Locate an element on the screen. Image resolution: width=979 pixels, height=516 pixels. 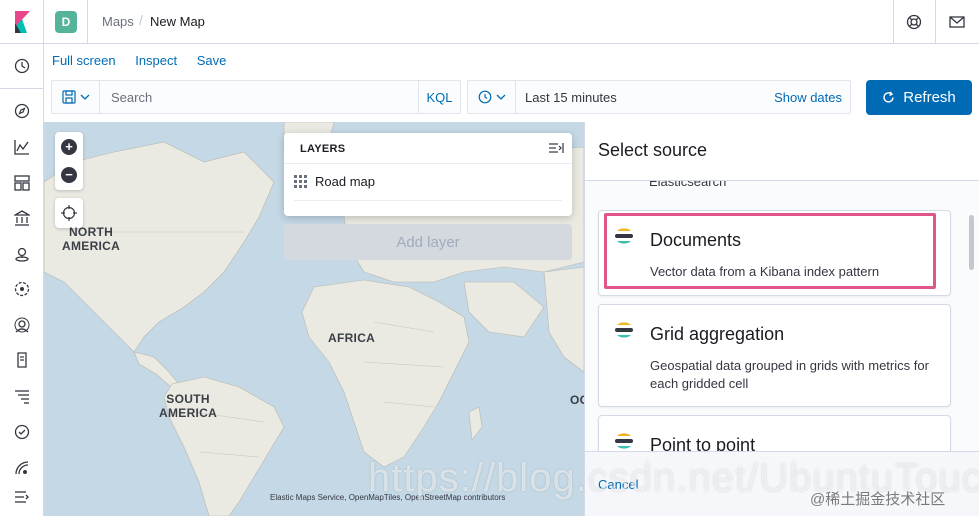
menu-collapse-icon is located at coordinates (22, 497).